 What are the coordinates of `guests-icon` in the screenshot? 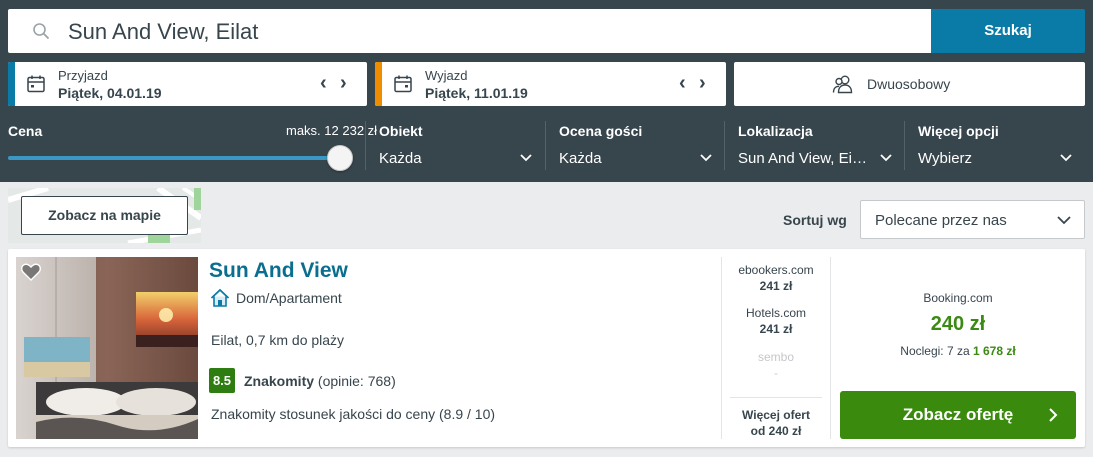 It's located at (842, 84).